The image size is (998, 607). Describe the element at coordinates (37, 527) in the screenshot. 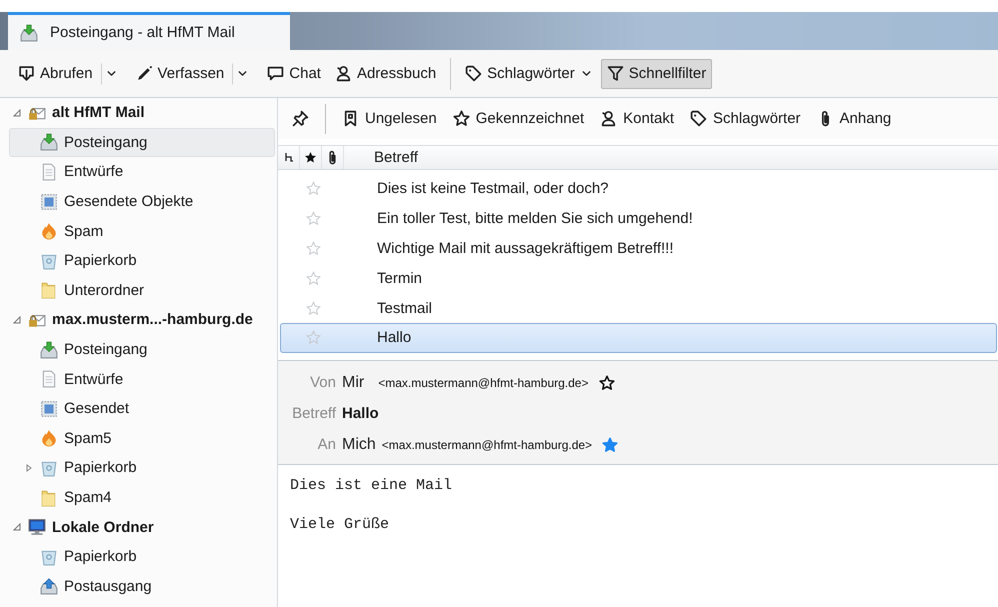

I see `monitor-icon` at that location.